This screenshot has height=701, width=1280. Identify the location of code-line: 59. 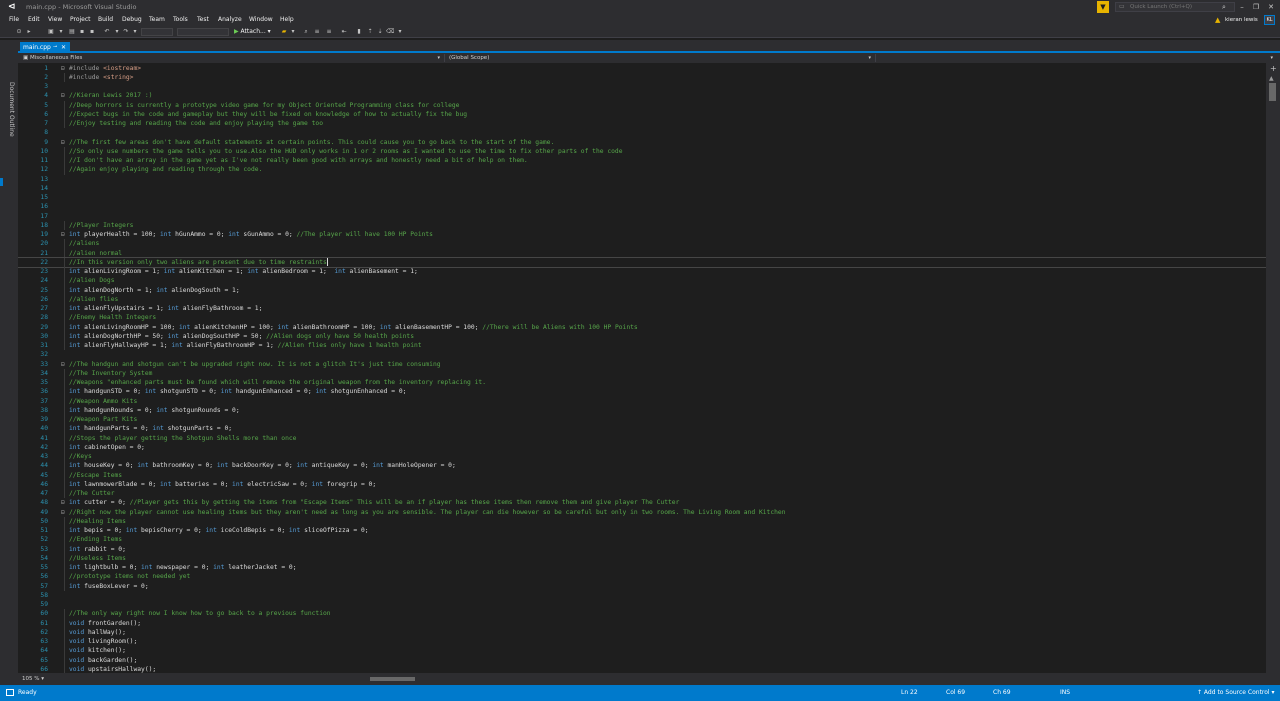
(642, 604).